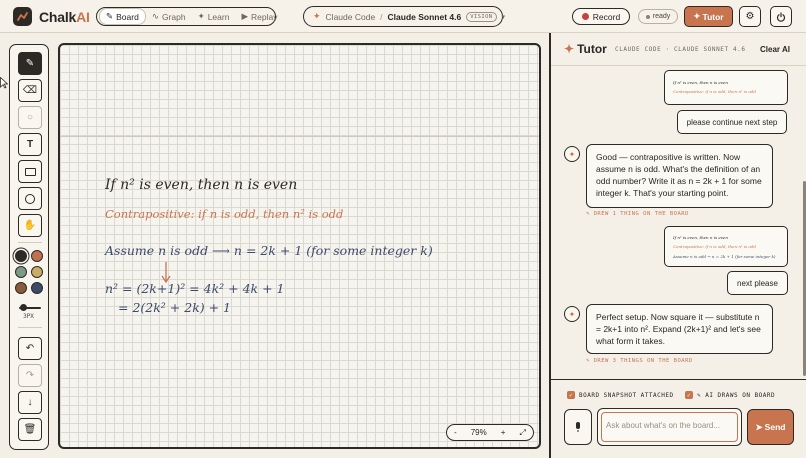 Image resolution: width=806 pixels, height=458 pixels. I want to click on board-statement: If n² is even, then n is even, so click(201, 185).